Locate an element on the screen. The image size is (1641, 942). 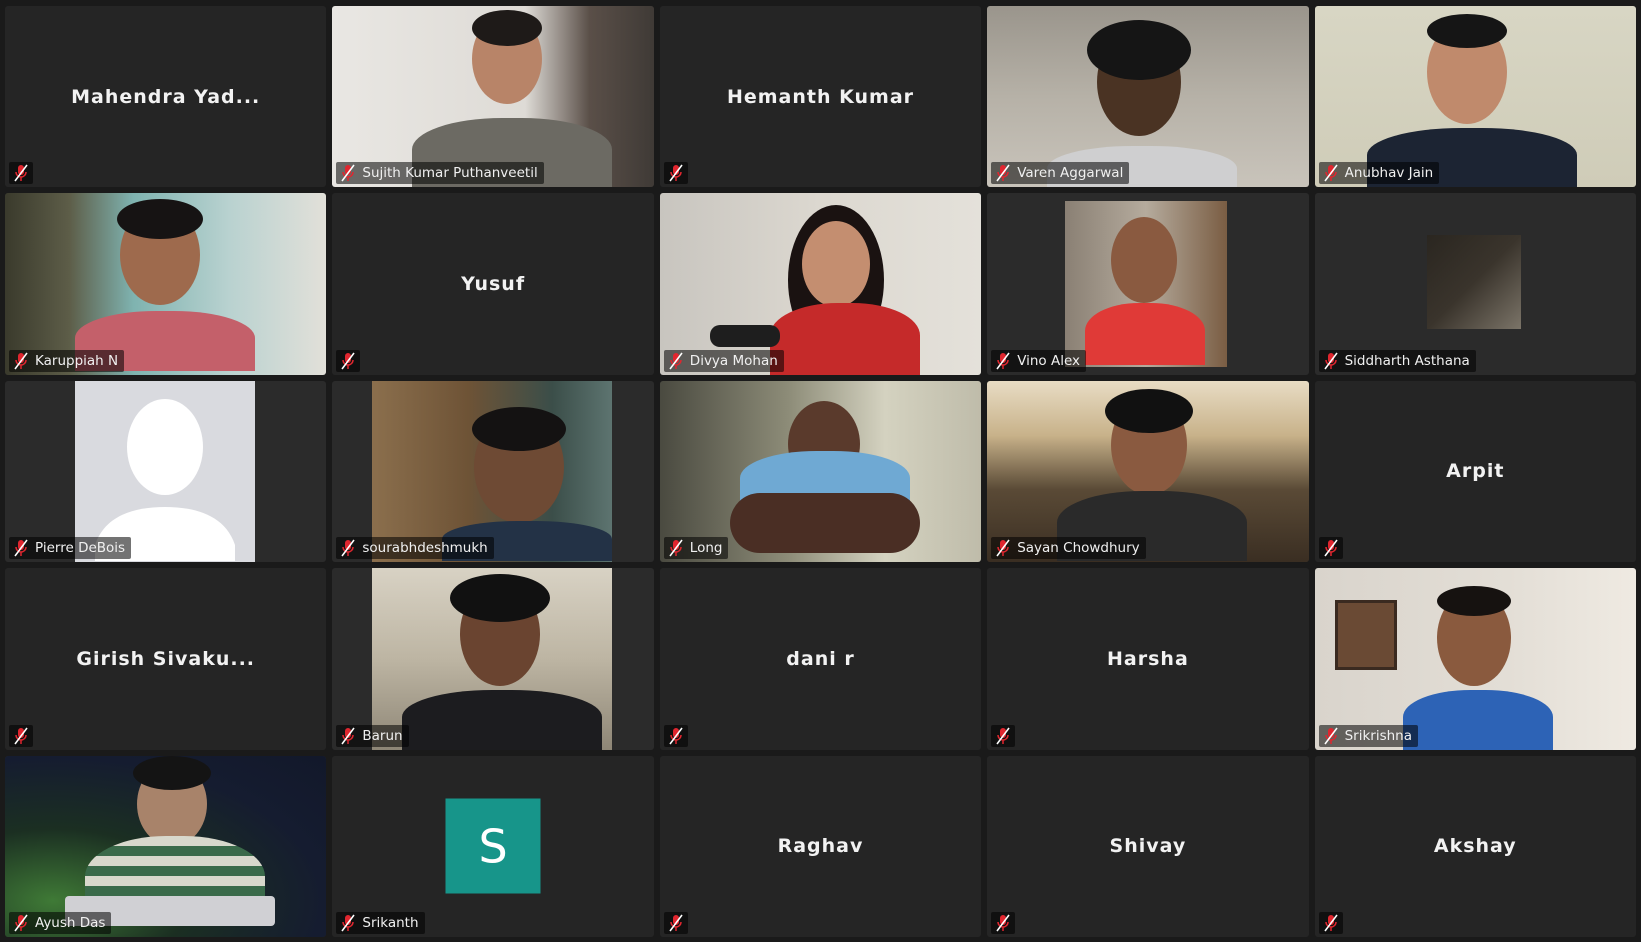
participant-name-display: Hemanth Kumar is located at coordinates (820, 96).